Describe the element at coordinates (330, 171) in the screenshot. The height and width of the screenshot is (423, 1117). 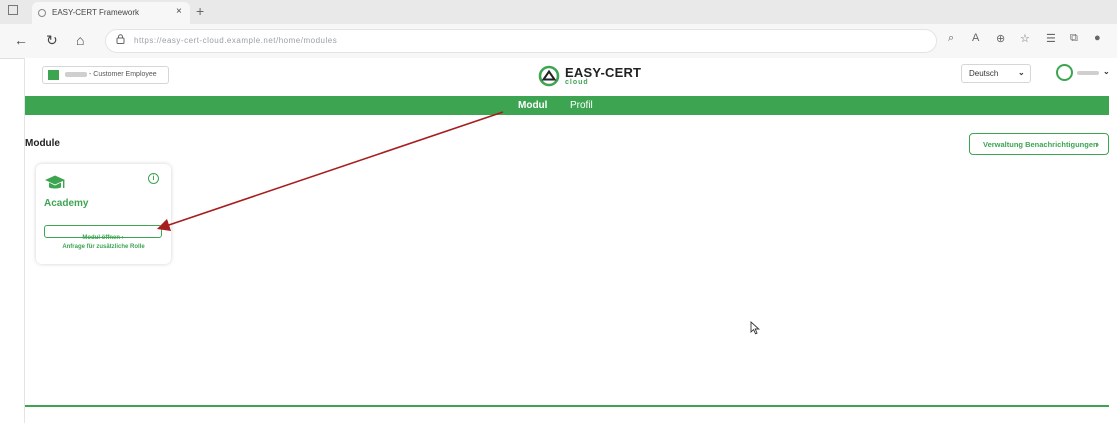
I see `annotation-arrow` at that location.